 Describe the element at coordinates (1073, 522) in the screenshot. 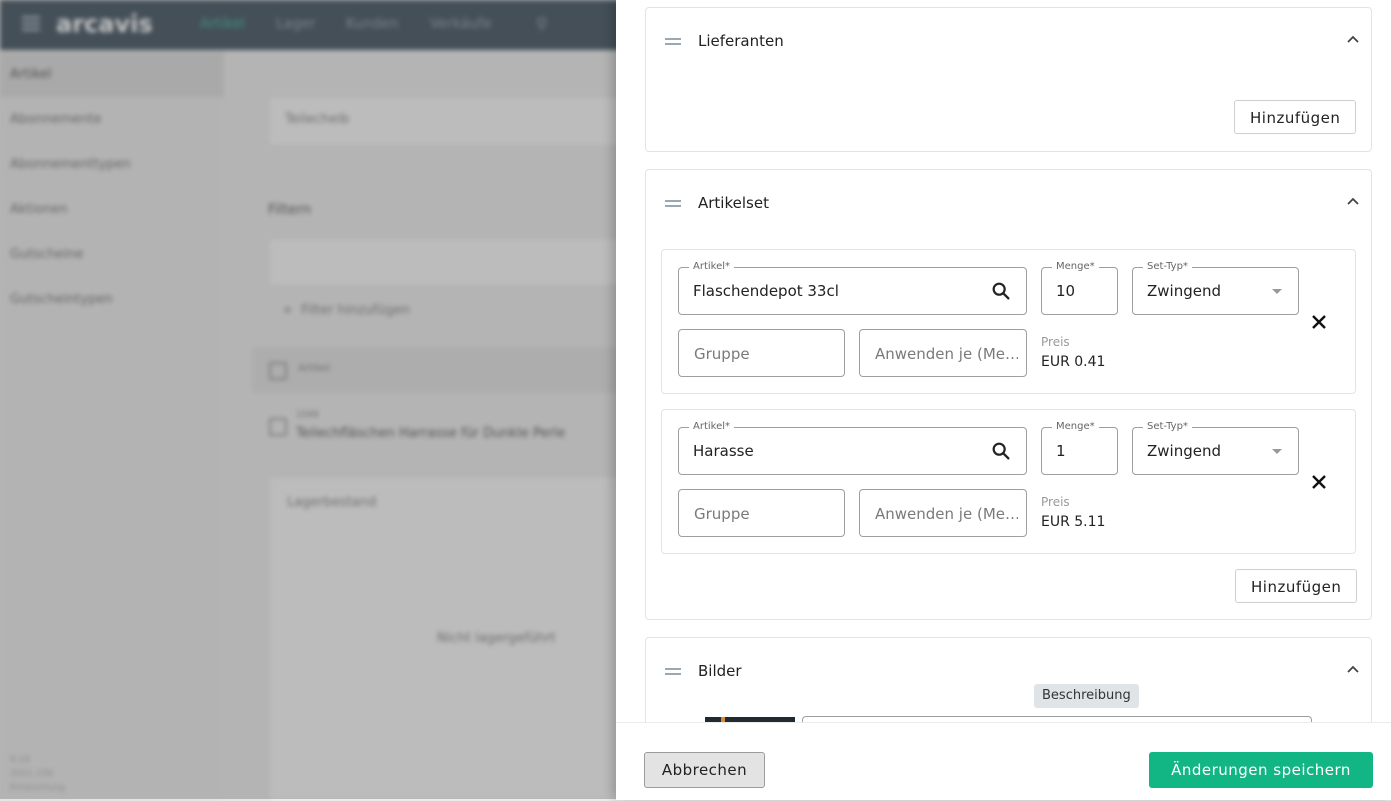

I see `price-value: EUR 5.11` at that location.